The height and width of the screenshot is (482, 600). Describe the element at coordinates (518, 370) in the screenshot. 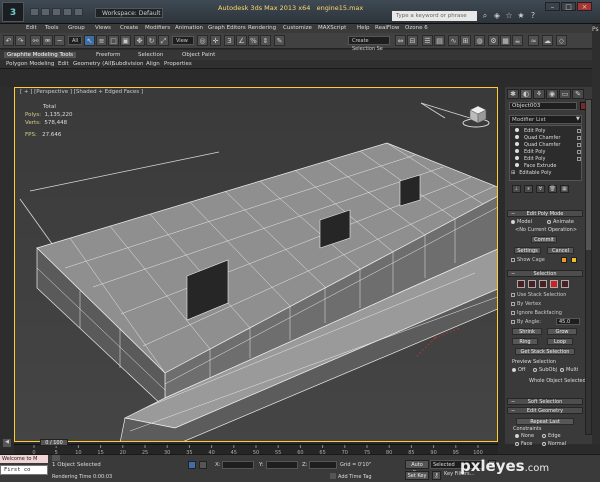

I see `radio-preview-off: Off` at that location.